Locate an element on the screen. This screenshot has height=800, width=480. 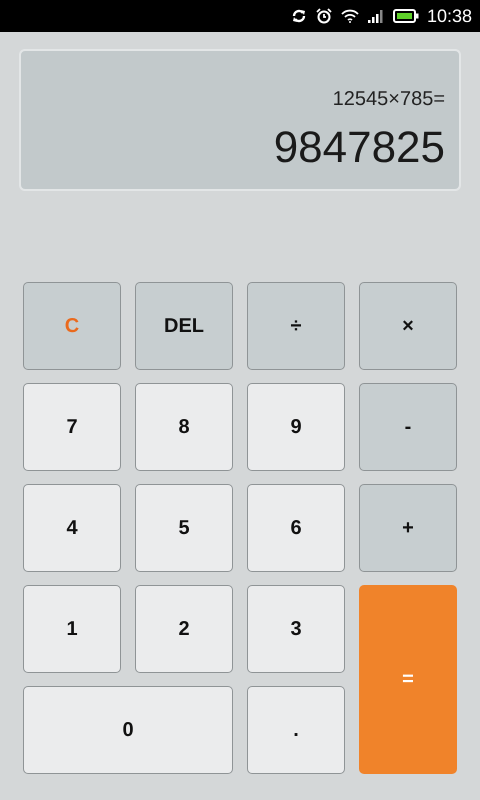
digit-button: 6 is located at coordinates (296, 528).